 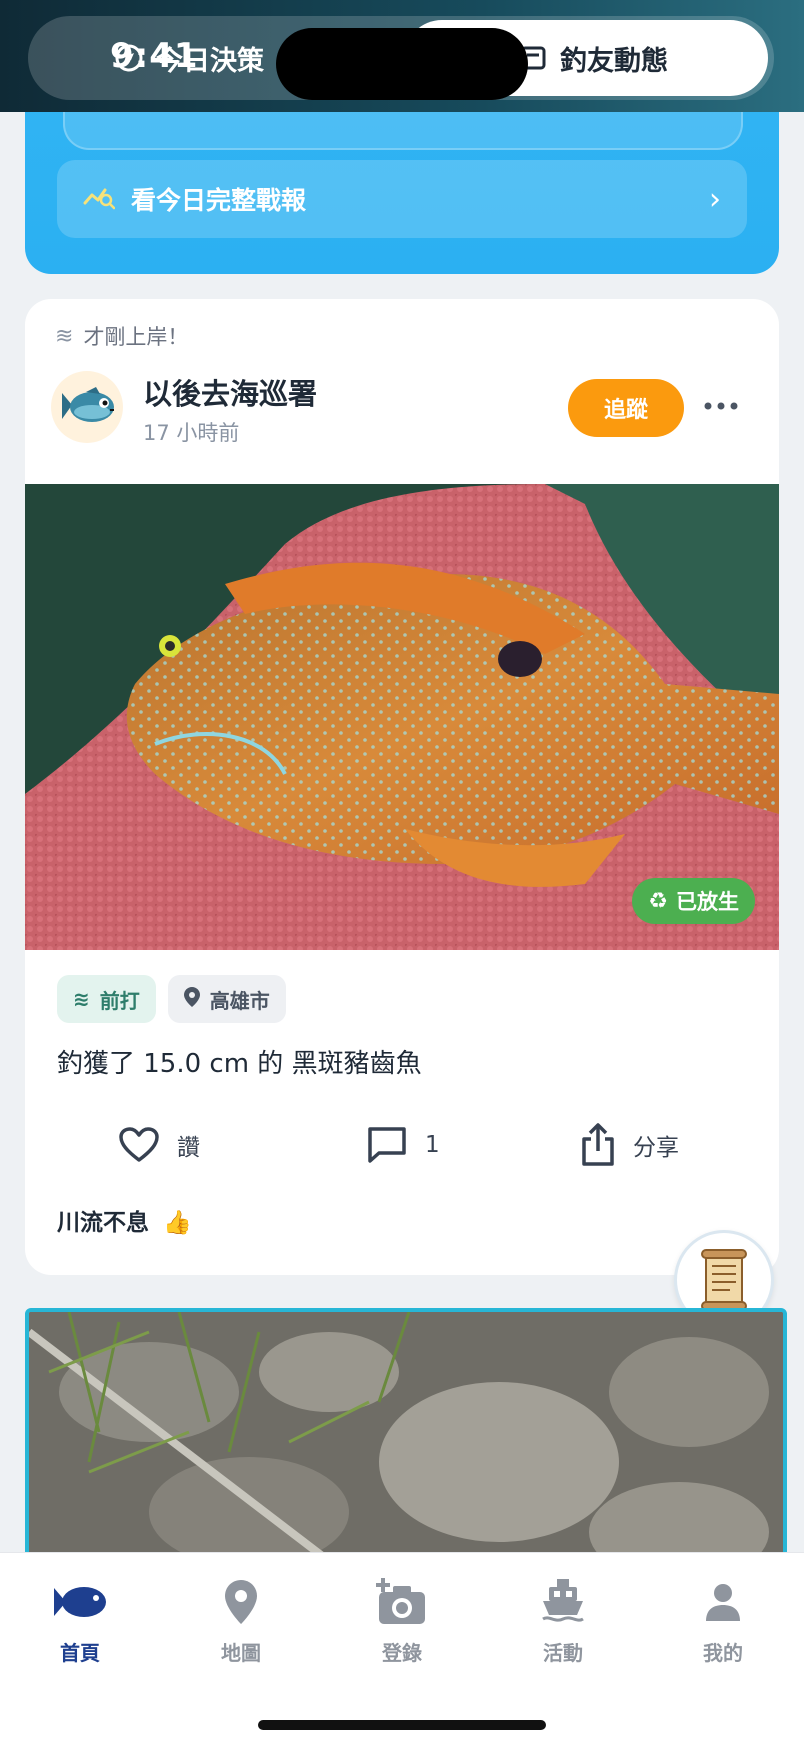 I want to click on scroll-icon, so click(x=724, y=1280).